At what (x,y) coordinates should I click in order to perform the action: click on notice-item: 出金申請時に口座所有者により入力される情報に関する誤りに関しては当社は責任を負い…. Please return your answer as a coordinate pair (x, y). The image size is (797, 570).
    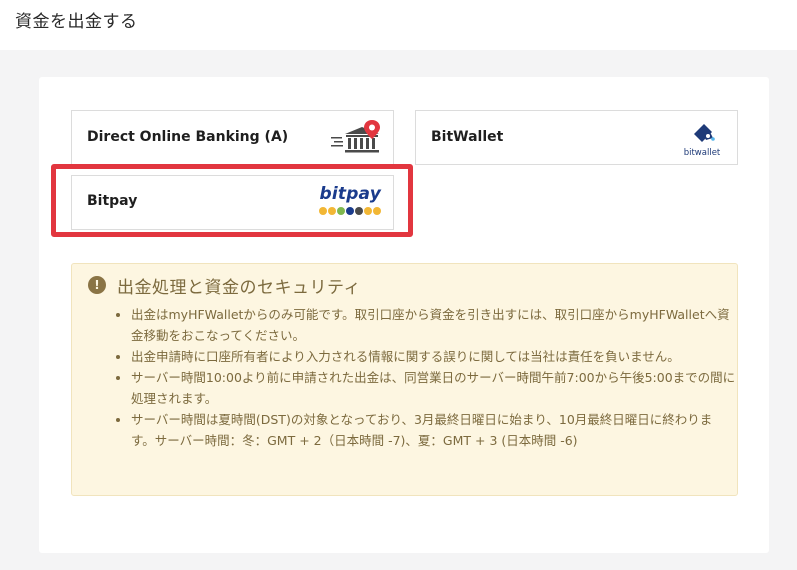
    Looking at the image, I should click on (433, 356).